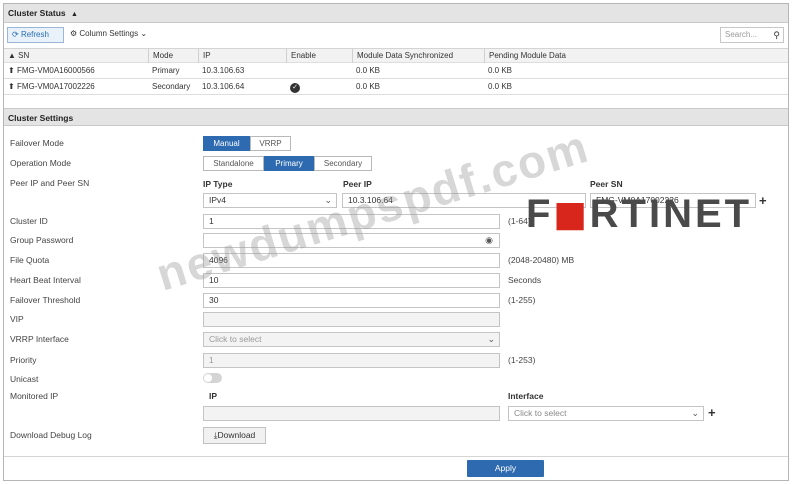 Image resolution: width=794 pixels, height=484 pixels. Describe the element at coordinates (351, 339) in the screenshot. I see `vrrp-interface-select: Click to select ⌄` at that location.